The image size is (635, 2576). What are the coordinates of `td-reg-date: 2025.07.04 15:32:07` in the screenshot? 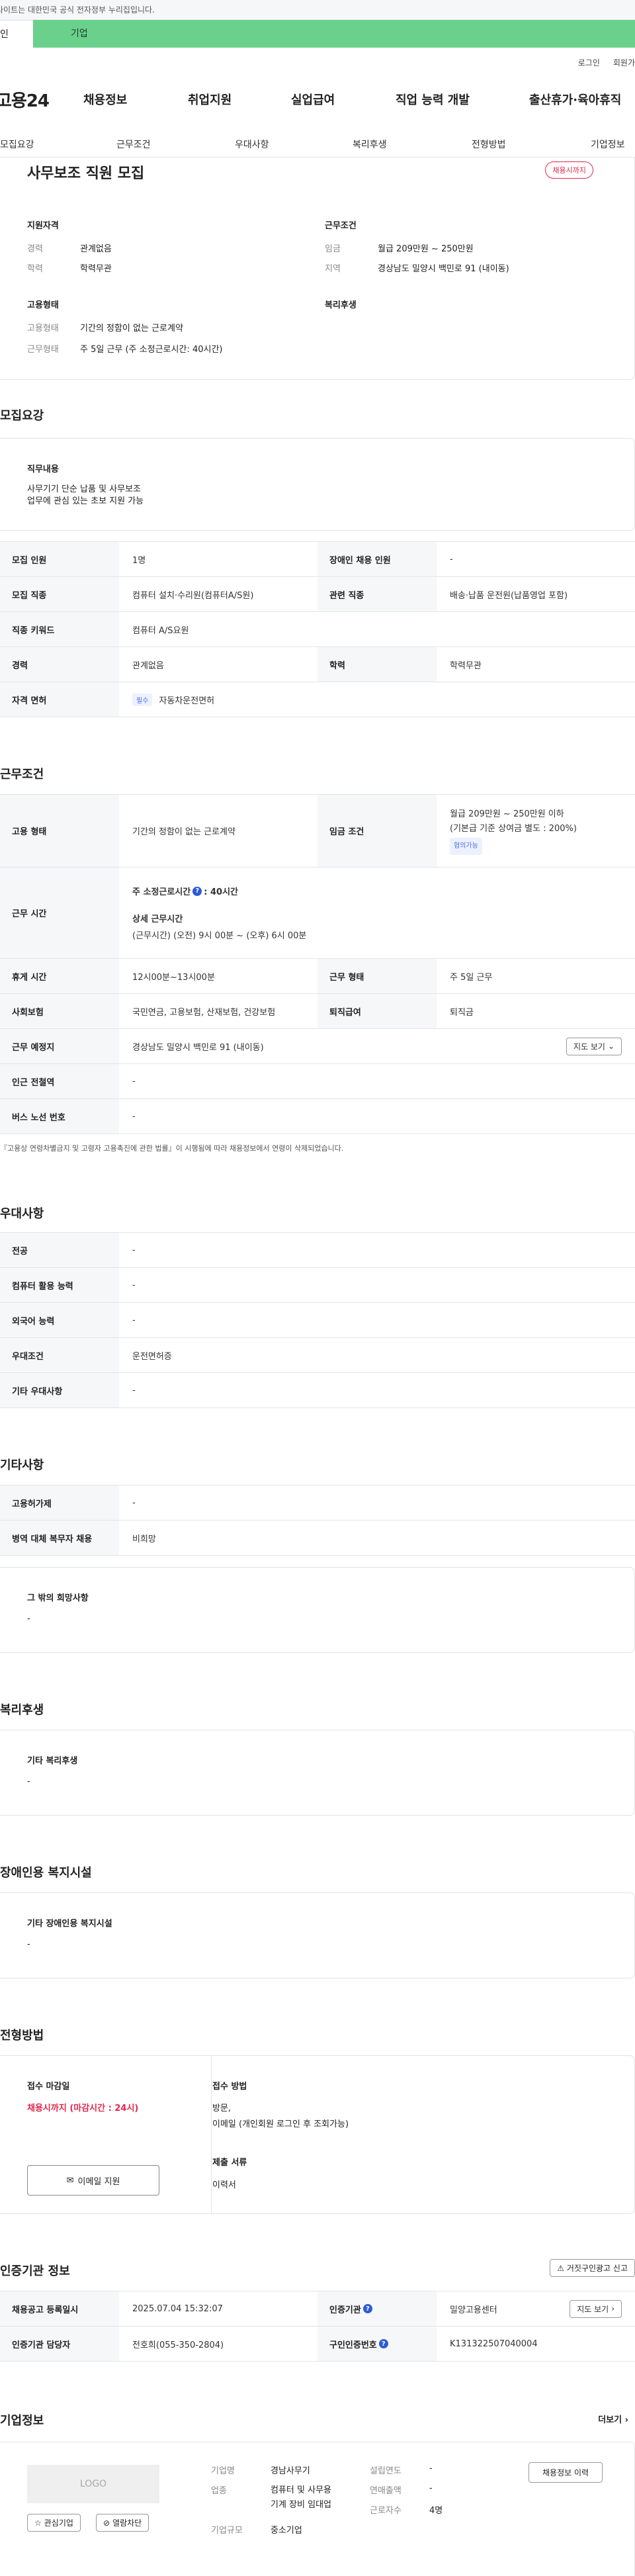 It's located at (177, 2308).